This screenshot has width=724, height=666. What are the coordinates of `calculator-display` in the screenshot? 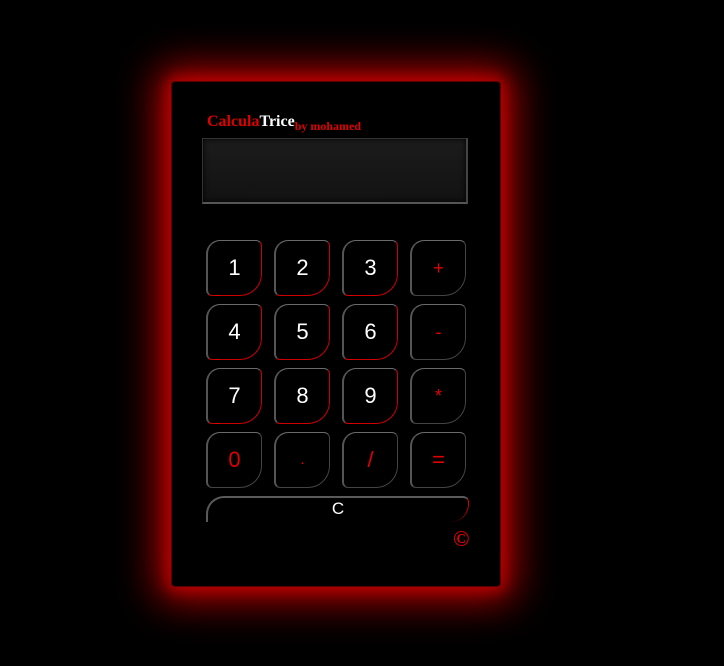 It's located at (335, 171).